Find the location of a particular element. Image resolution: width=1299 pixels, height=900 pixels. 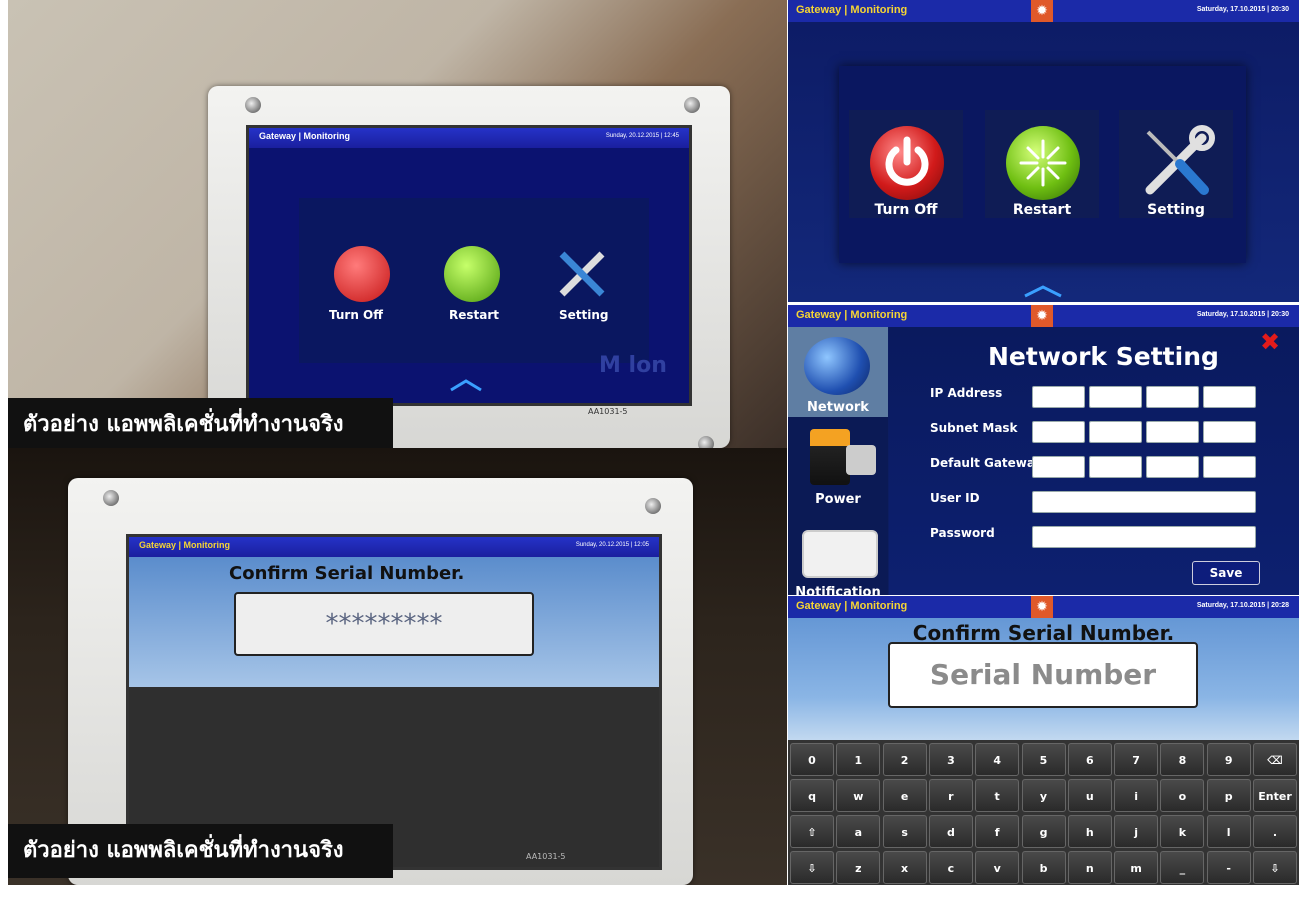

key-2-3: d is located at coordinates (950, 831).